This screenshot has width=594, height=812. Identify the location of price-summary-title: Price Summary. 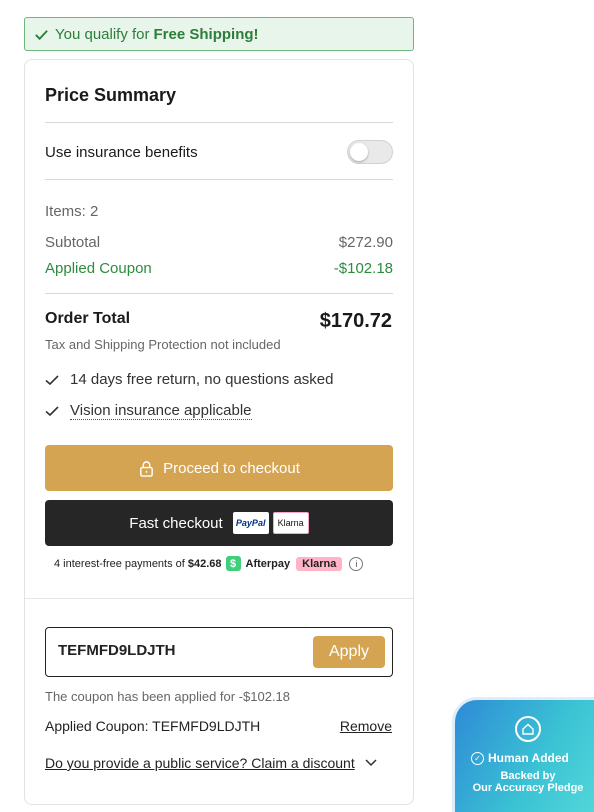
(111, 95).